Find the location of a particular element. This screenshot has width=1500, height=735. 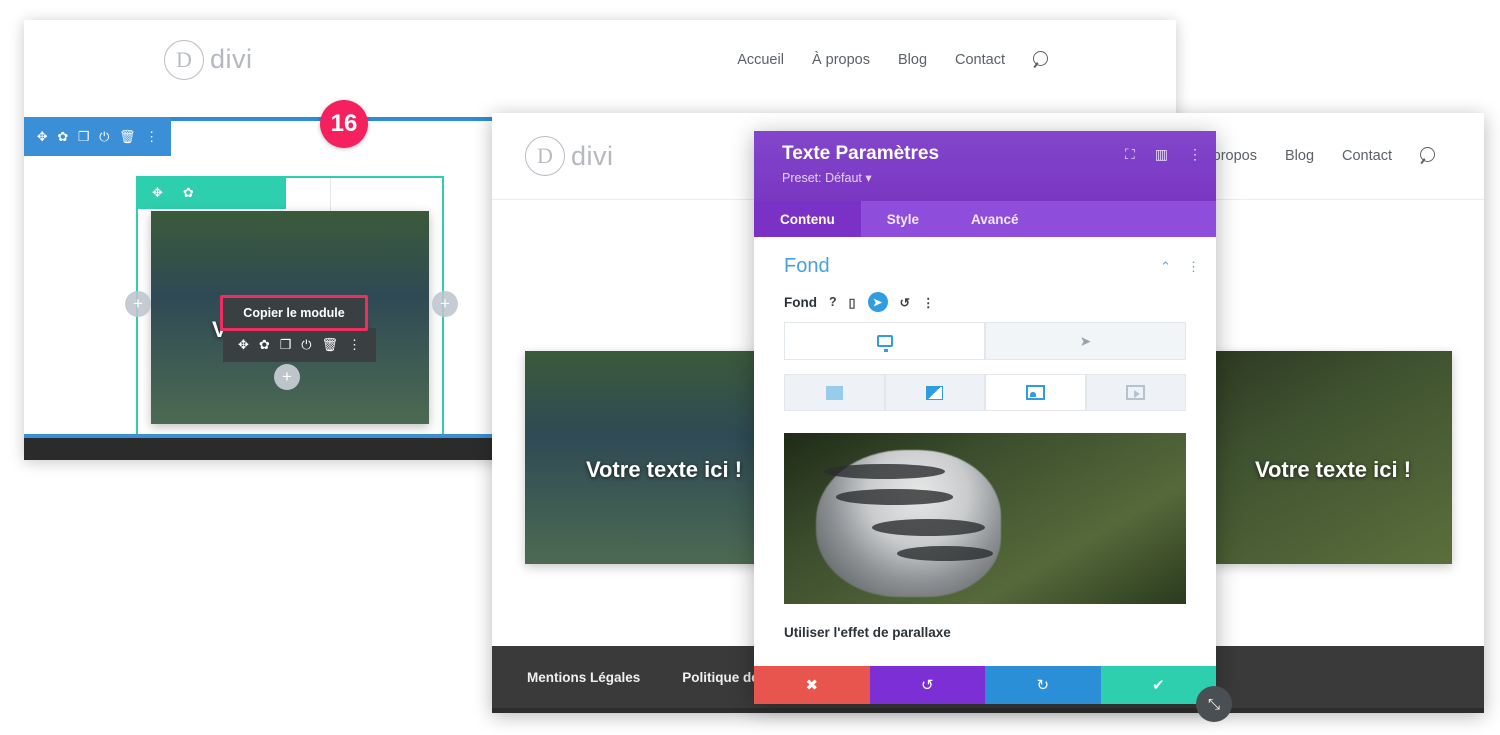

tab-contenu: Contenu is located at coordinates (807, 219).